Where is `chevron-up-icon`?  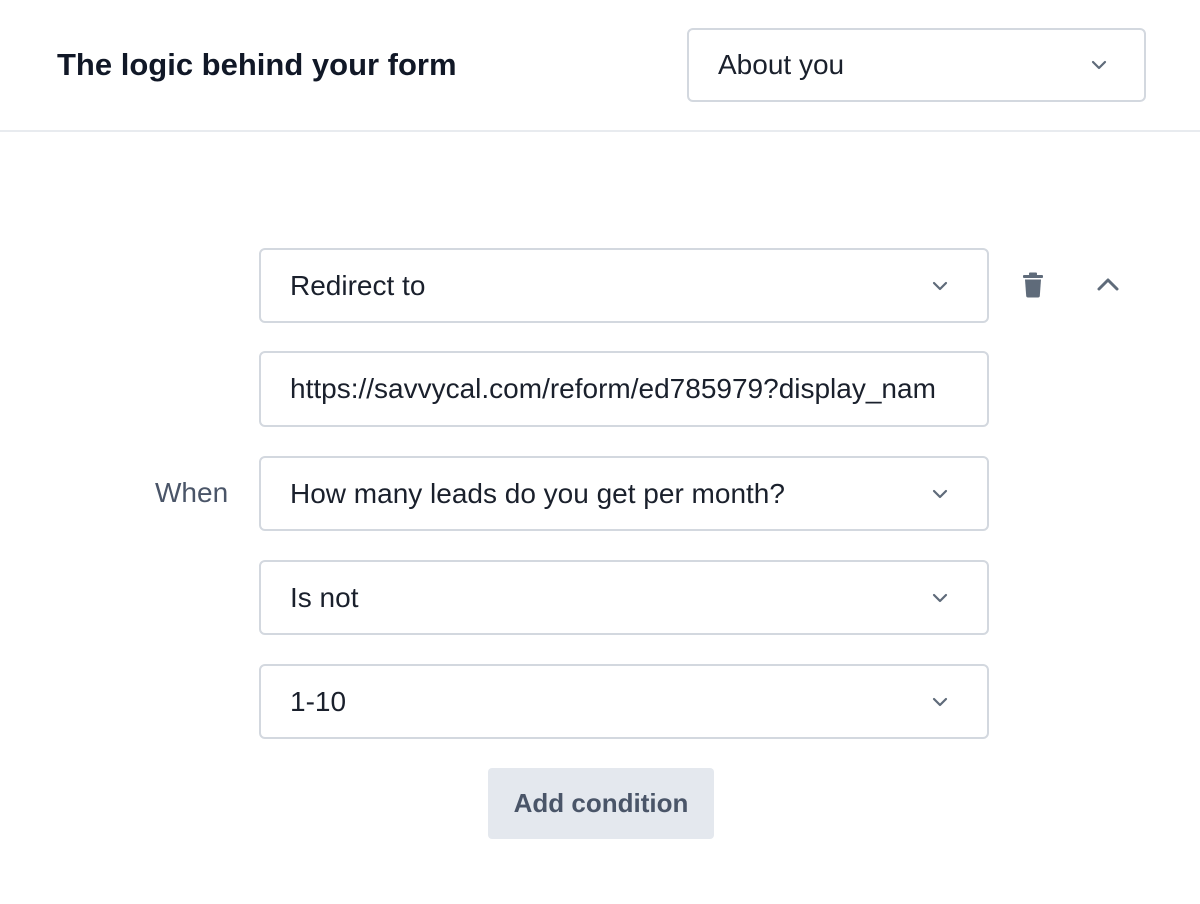
chevron-up-icon is located at coordinates (1108, 284).